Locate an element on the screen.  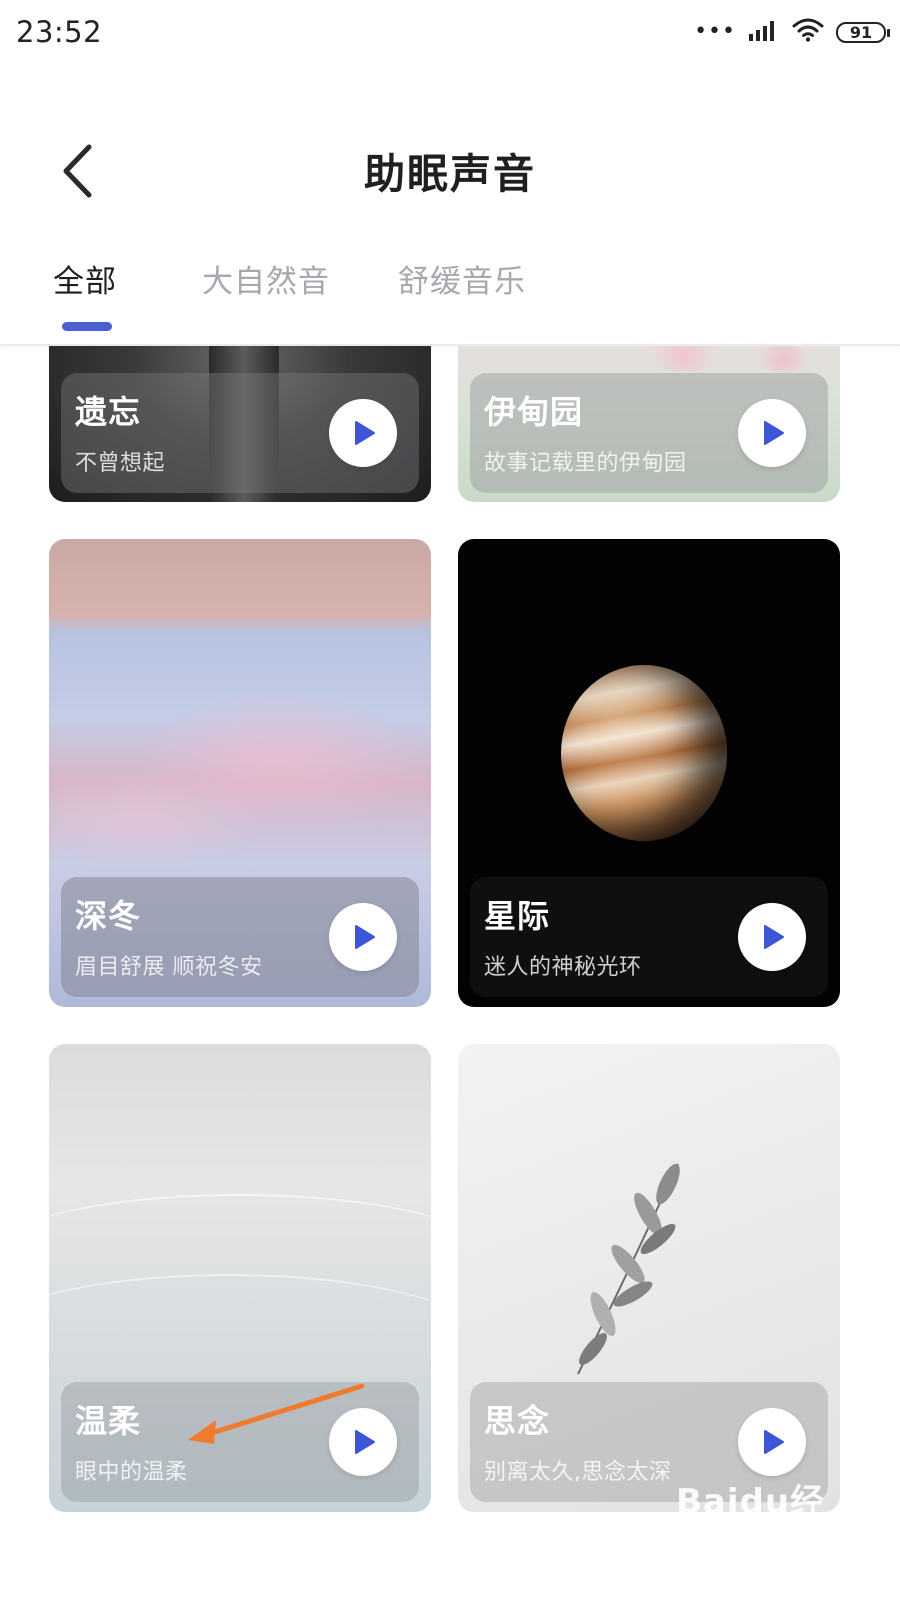
card-title: 伊甸园 is located at coordinates (534, 412).